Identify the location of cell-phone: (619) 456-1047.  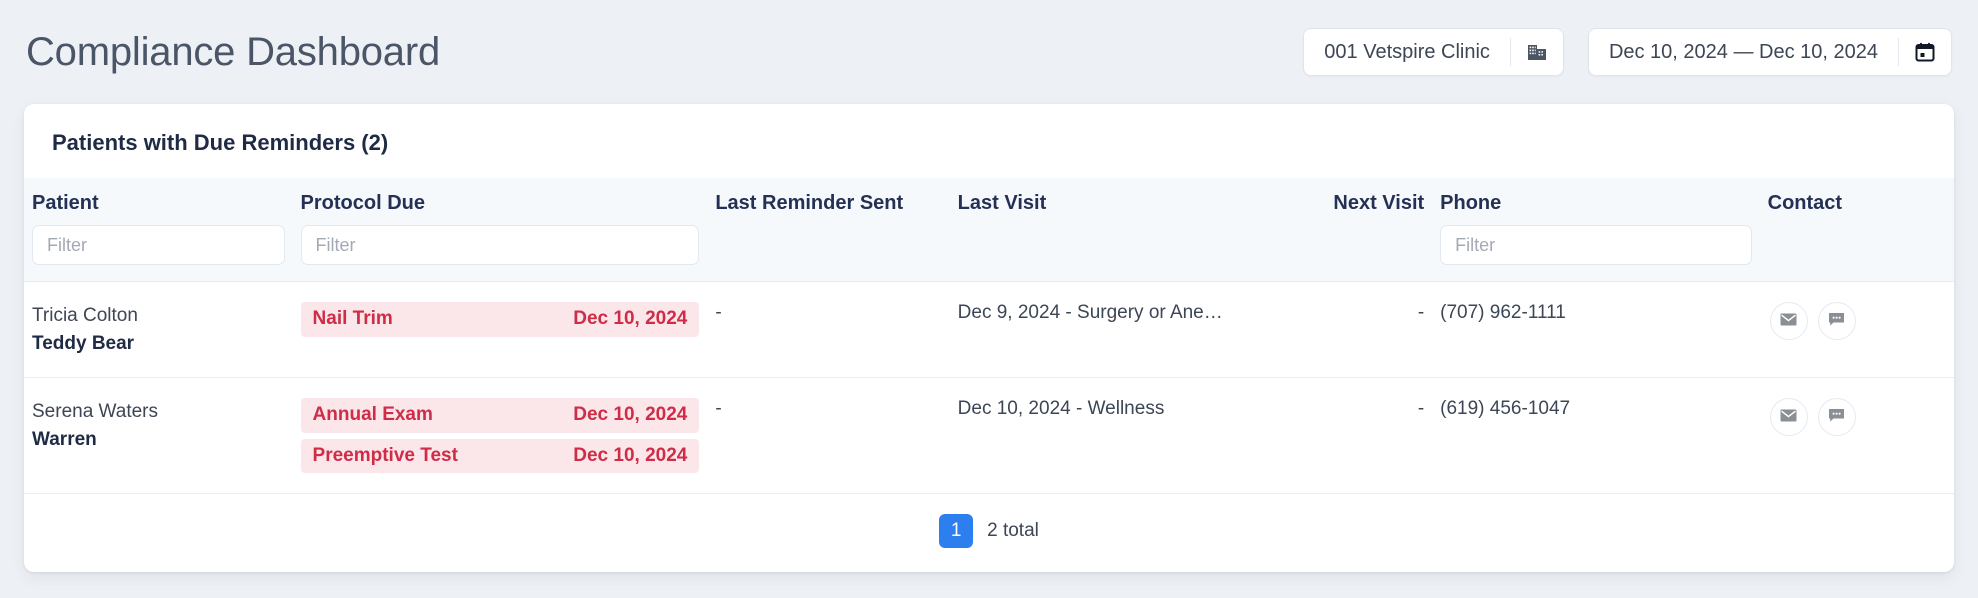
(1596, 436).